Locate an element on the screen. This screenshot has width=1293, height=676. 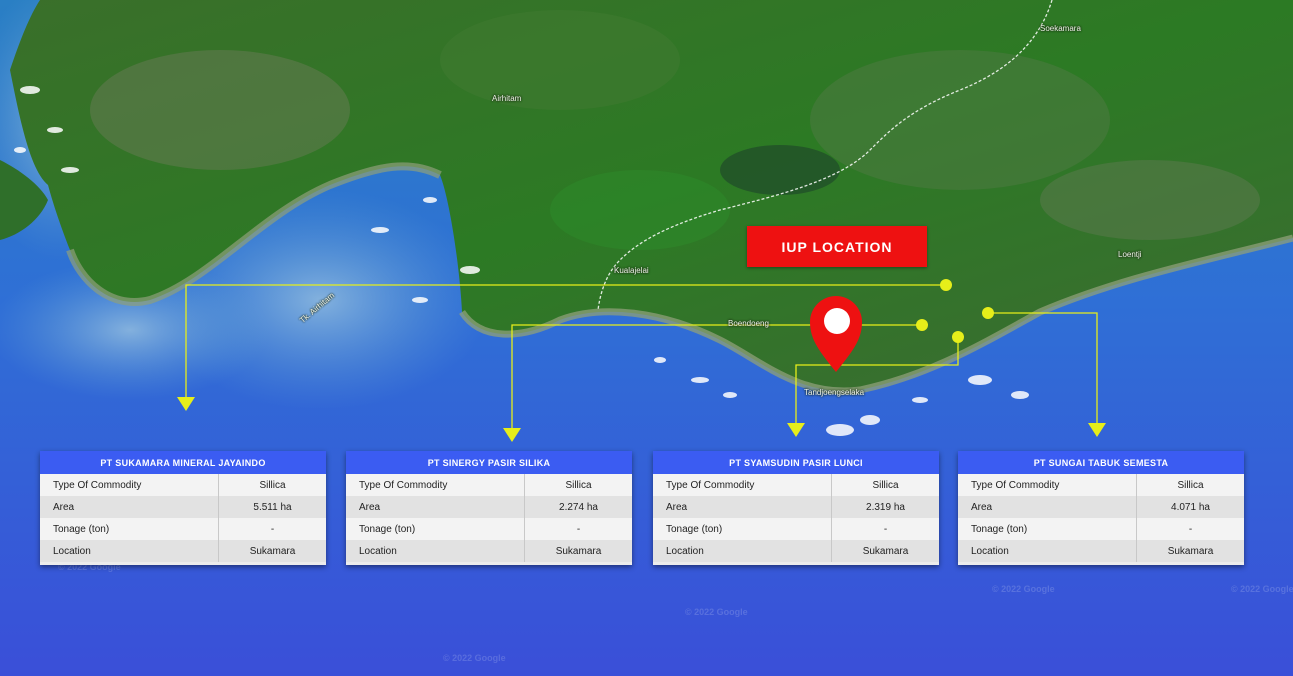
place-label-airhitam: Airhitam is located at coordinates (507, 98).